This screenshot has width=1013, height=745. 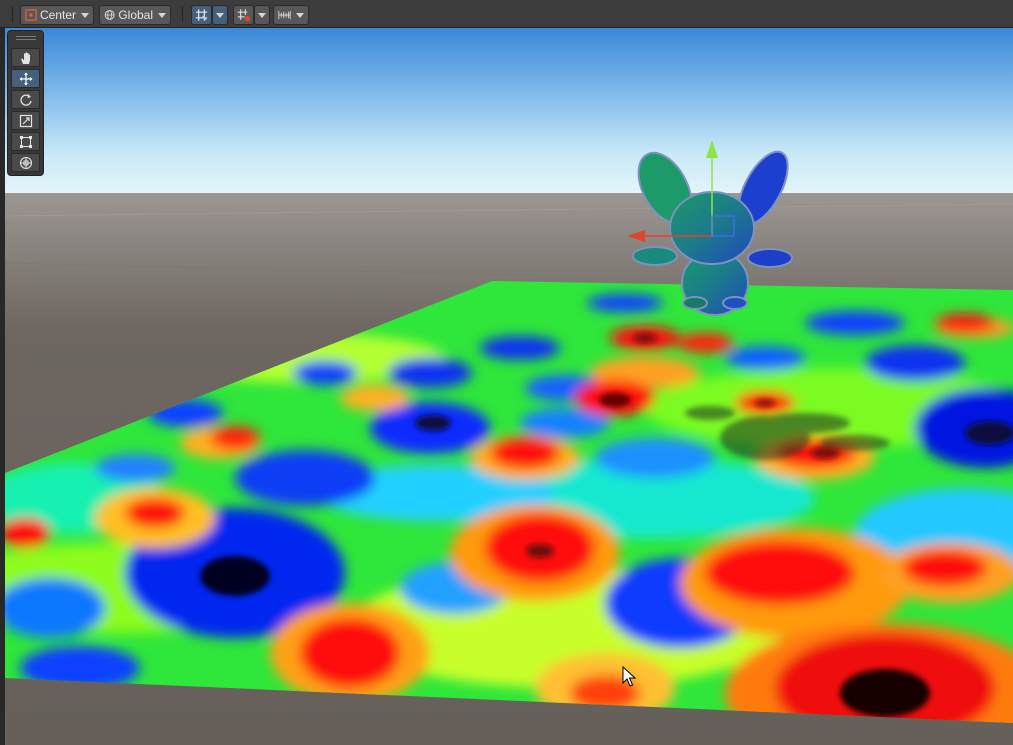 I want to click on grid-snap-dropdown, so click(x=220, y=15).